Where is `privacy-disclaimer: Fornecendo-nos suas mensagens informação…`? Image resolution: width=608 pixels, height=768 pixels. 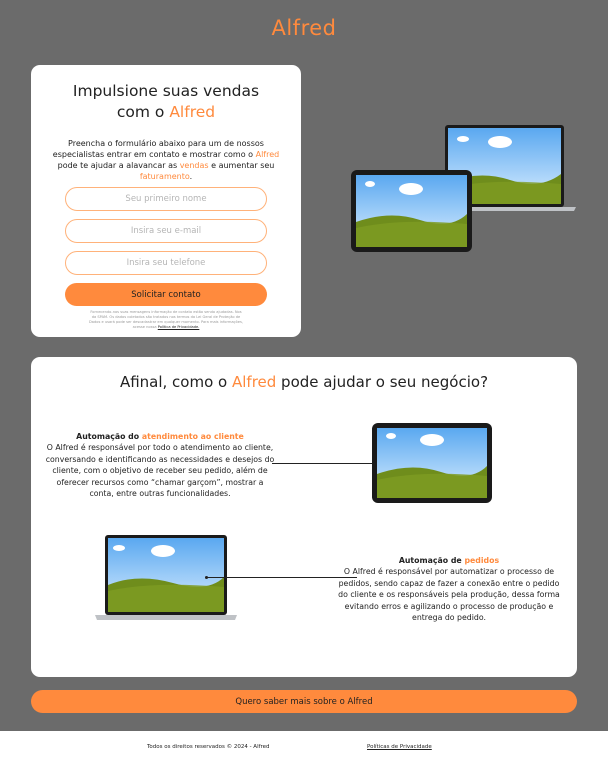
privacy-disclaimer: Fornecendo-nos suas mensagens informação… is located at coordinates (166, 320).